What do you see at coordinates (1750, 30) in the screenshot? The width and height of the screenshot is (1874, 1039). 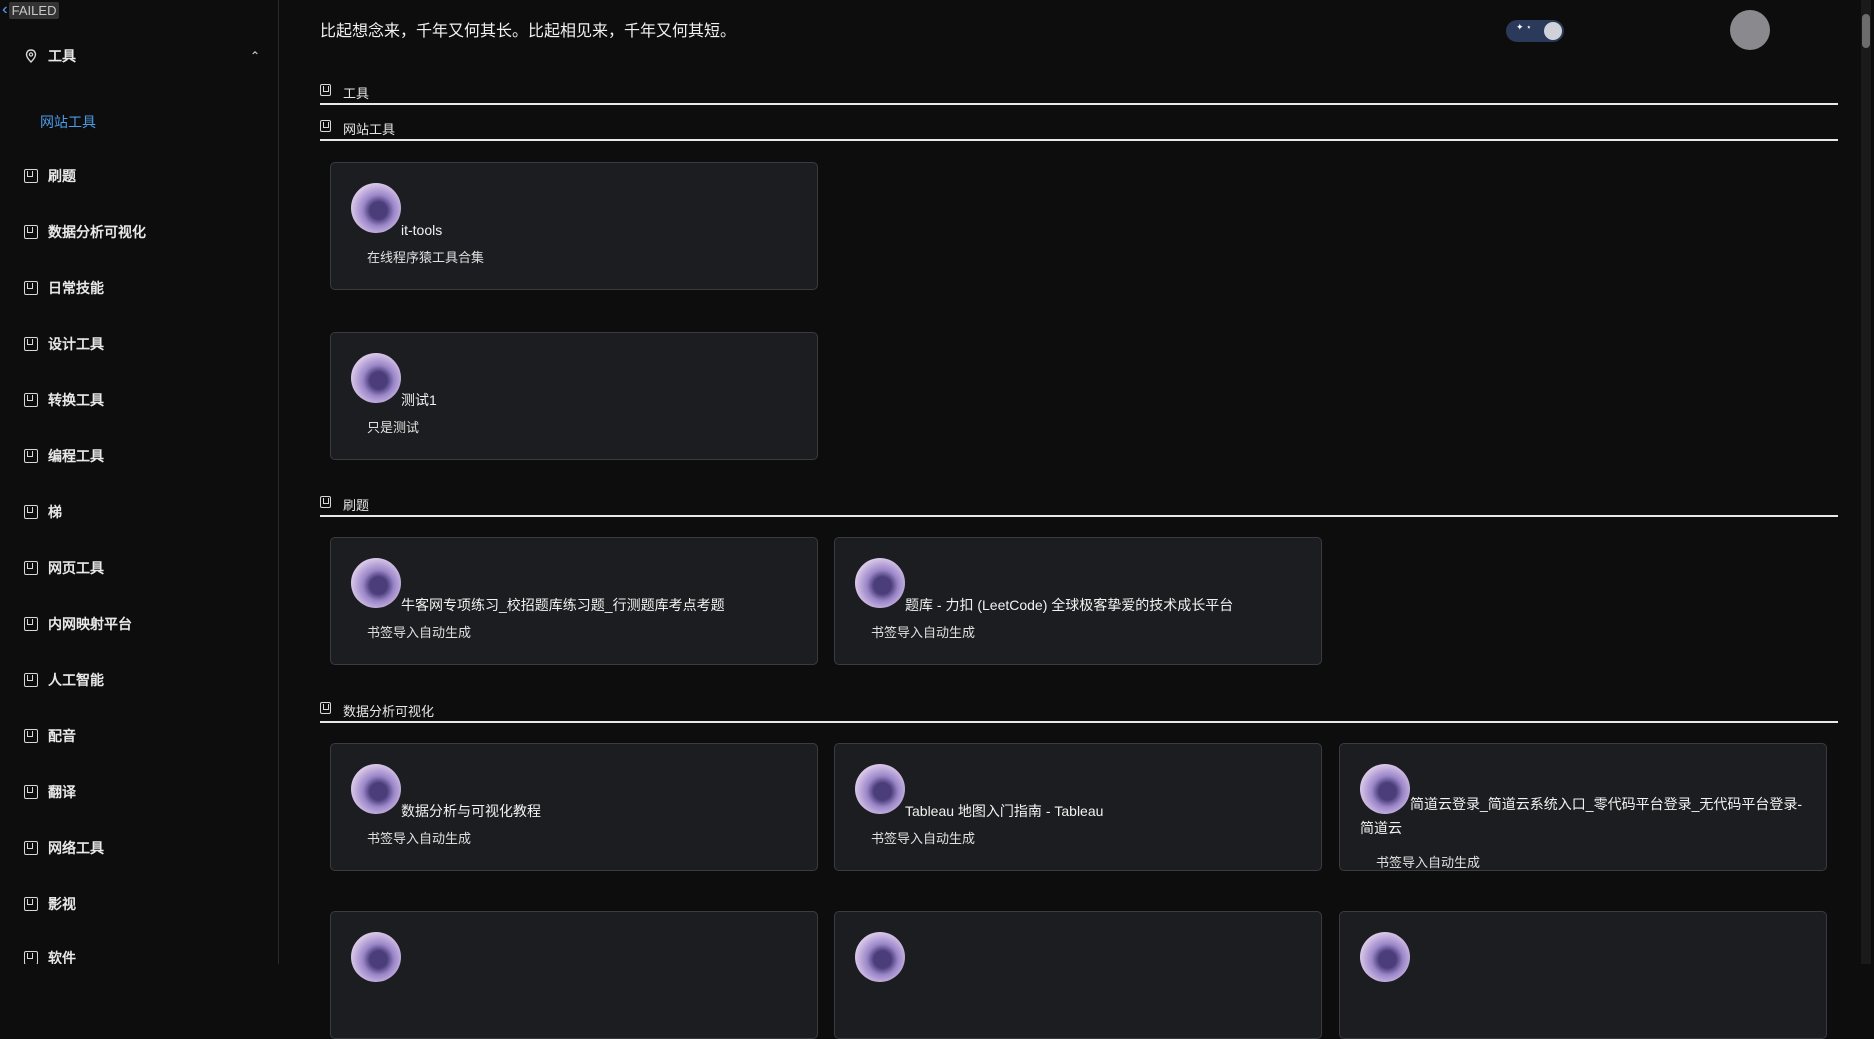 I see `avatar` at bounding box center [1750, 30].